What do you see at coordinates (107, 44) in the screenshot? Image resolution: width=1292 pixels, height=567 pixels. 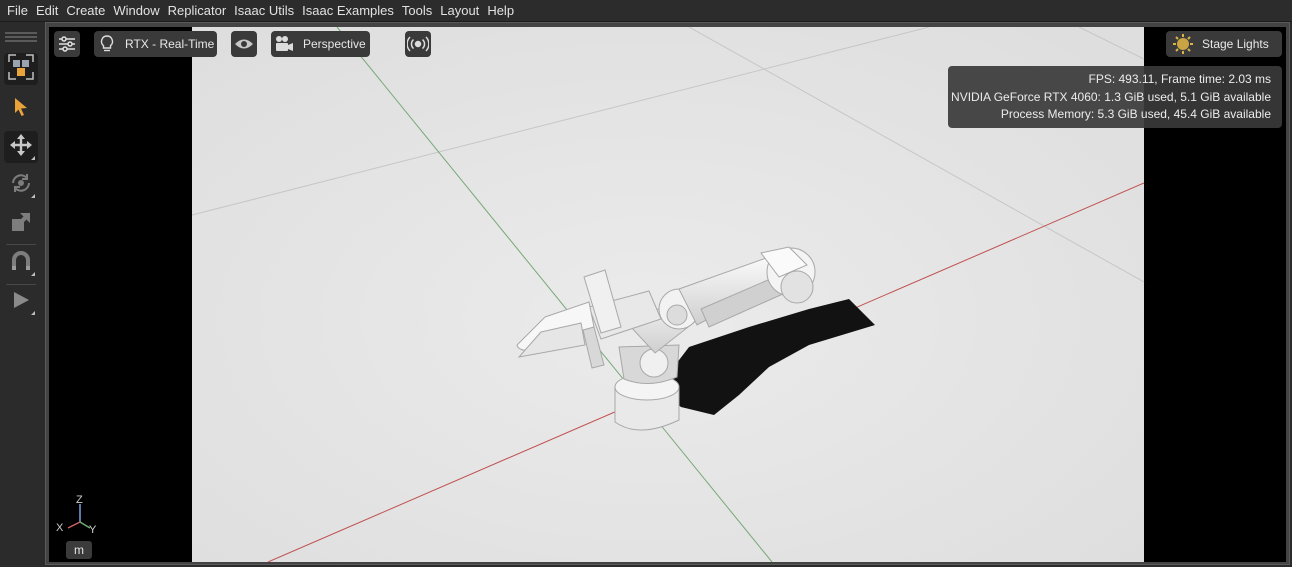 I see `lightbulb-icon` at bounding box center [107, 44].